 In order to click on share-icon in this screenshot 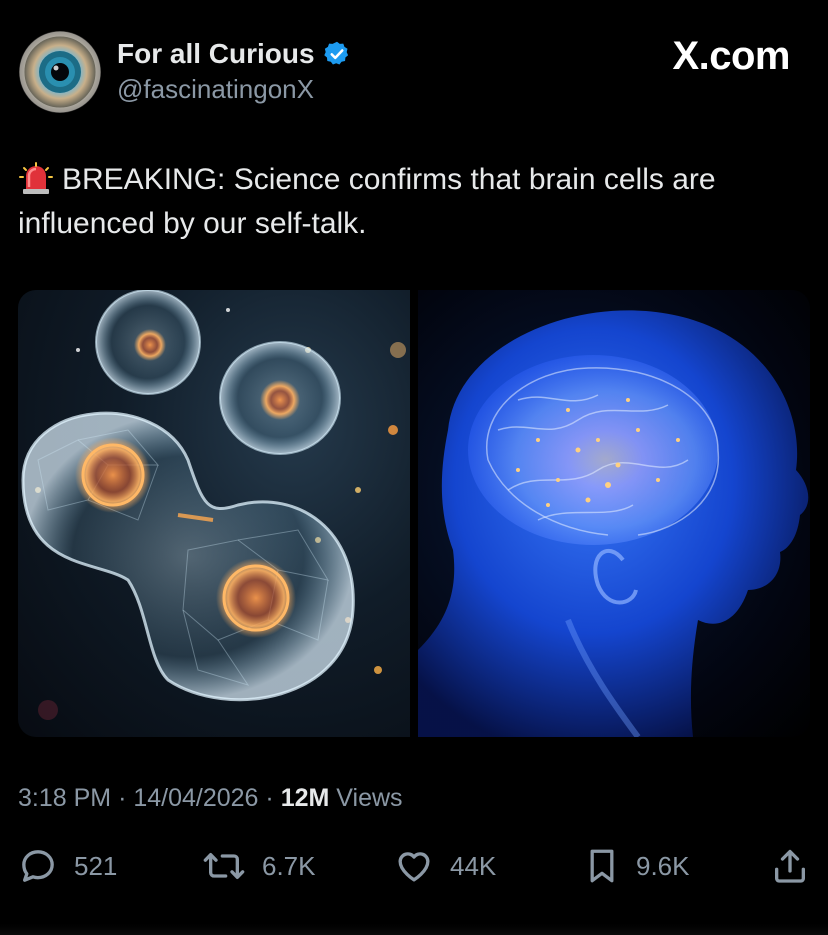, I will do `click(790, 866)`.